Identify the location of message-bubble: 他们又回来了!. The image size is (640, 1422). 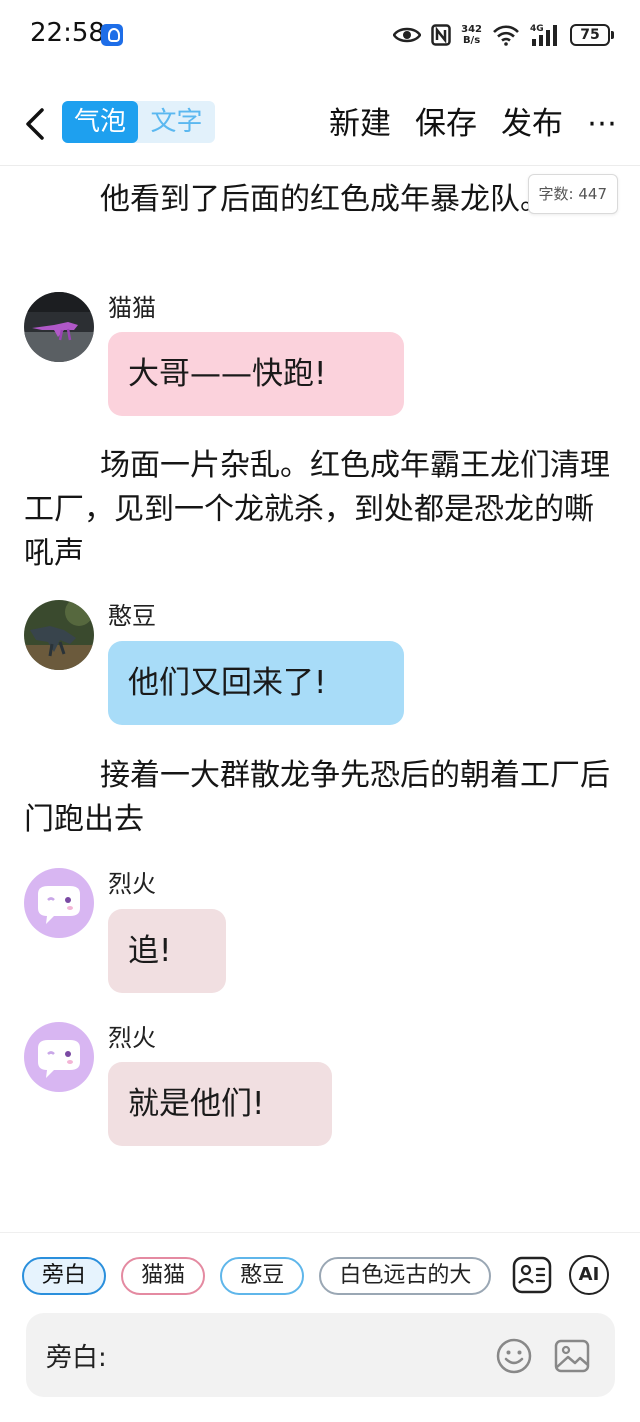
(256, 683).